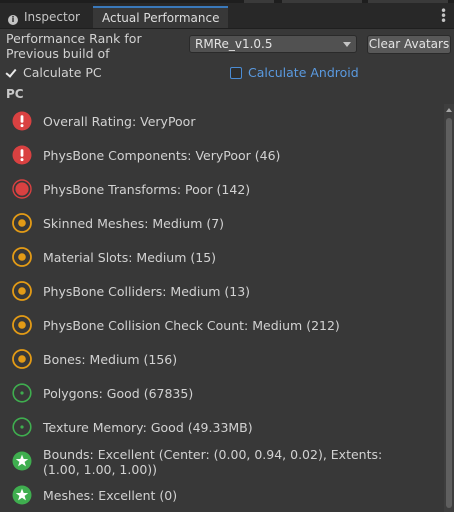 The image size is (454, 512). I want to click on rating-label: PhysBone Transforms: Poor (142), so click(147, 189).